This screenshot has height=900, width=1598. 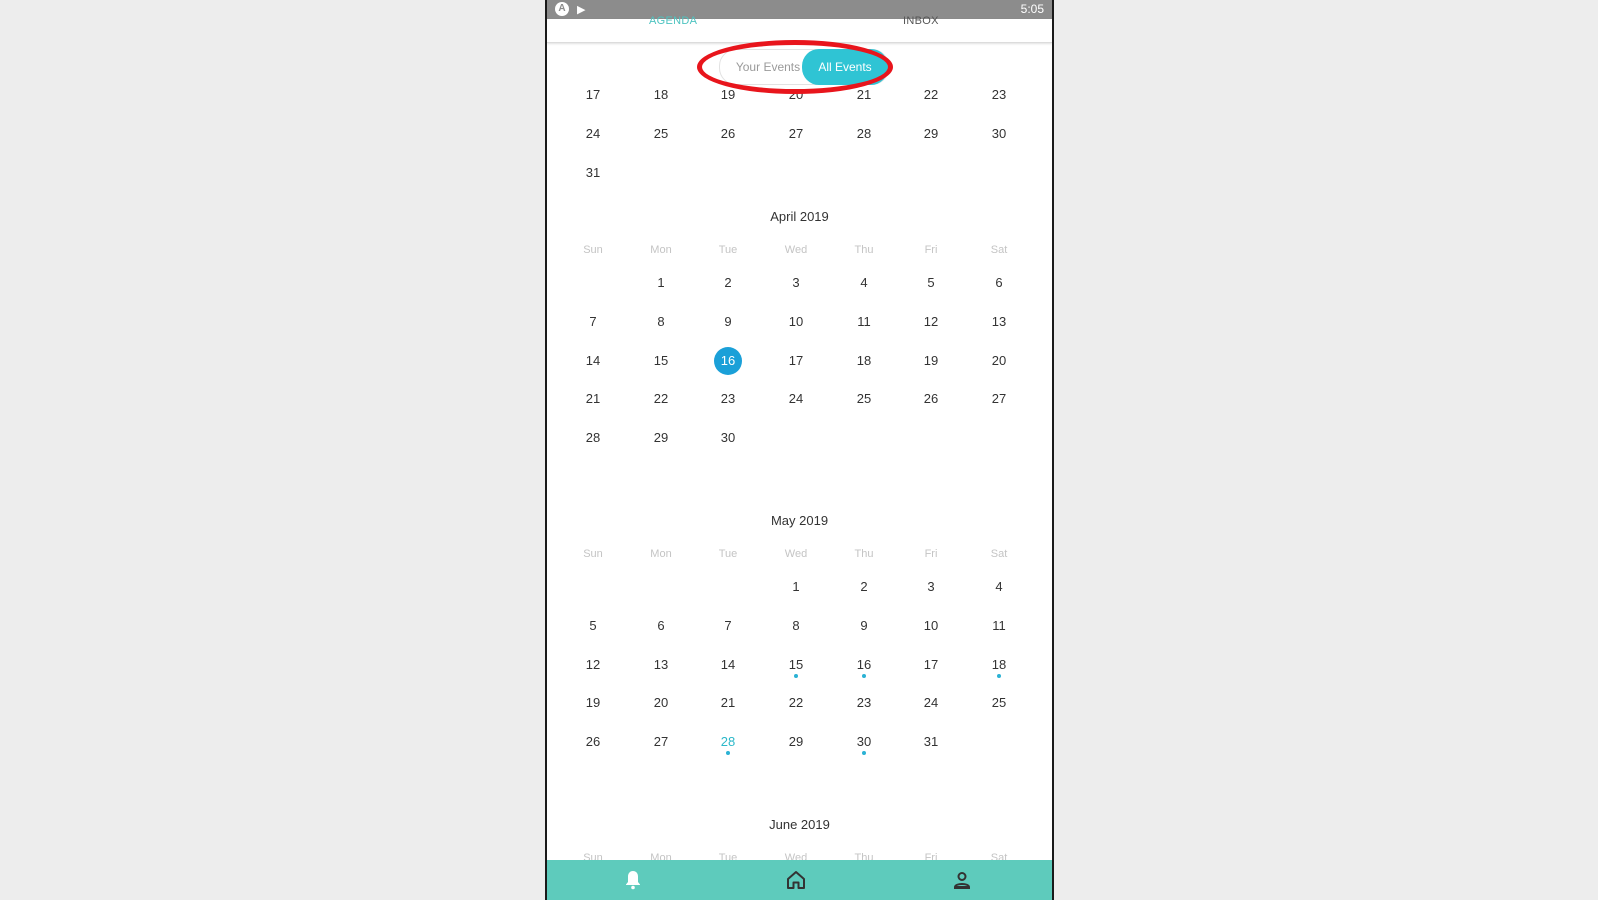 I want to click on month-title-june: June 2019, so click(x=799, y=824).